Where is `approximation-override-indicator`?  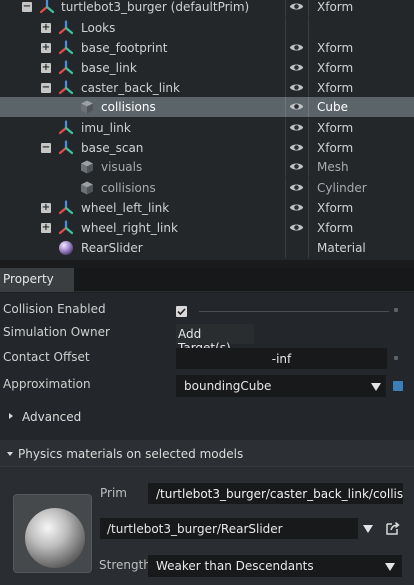
approximation-override-indicator is located at coordinates (398, 386).